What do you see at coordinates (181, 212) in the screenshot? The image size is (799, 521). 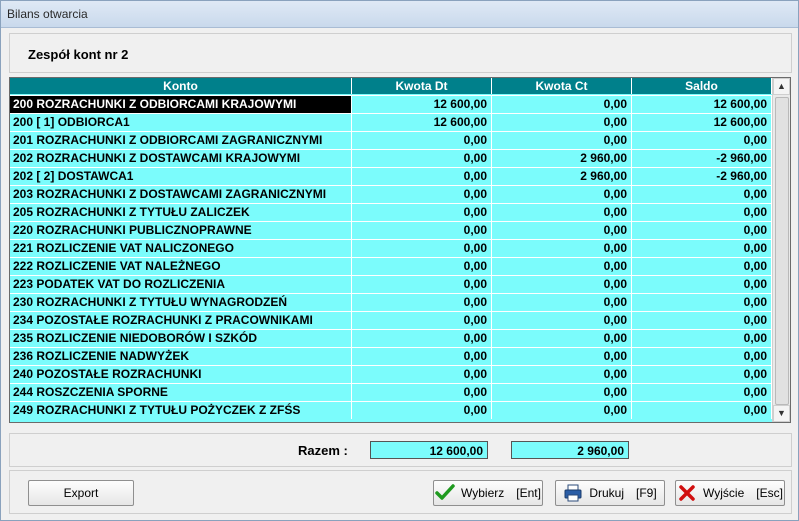 I see `cell-konto: 205 ROZRACHUNKI Z TYTUŁU ZALICZEK` at bounding box center [181, 212].